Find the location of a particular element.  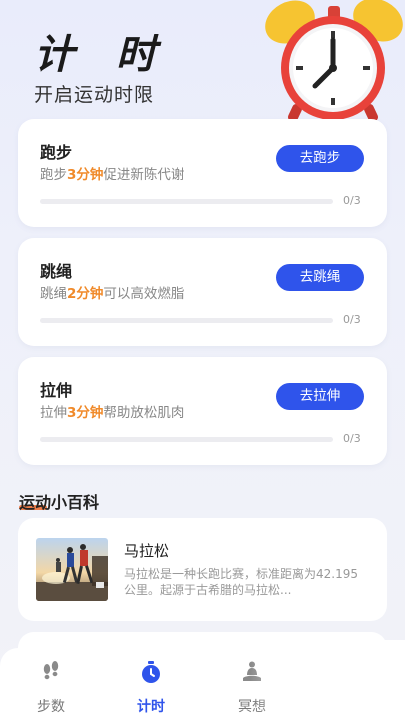

duration-highlight: 2分钟 is located at coordinates (85, 294).